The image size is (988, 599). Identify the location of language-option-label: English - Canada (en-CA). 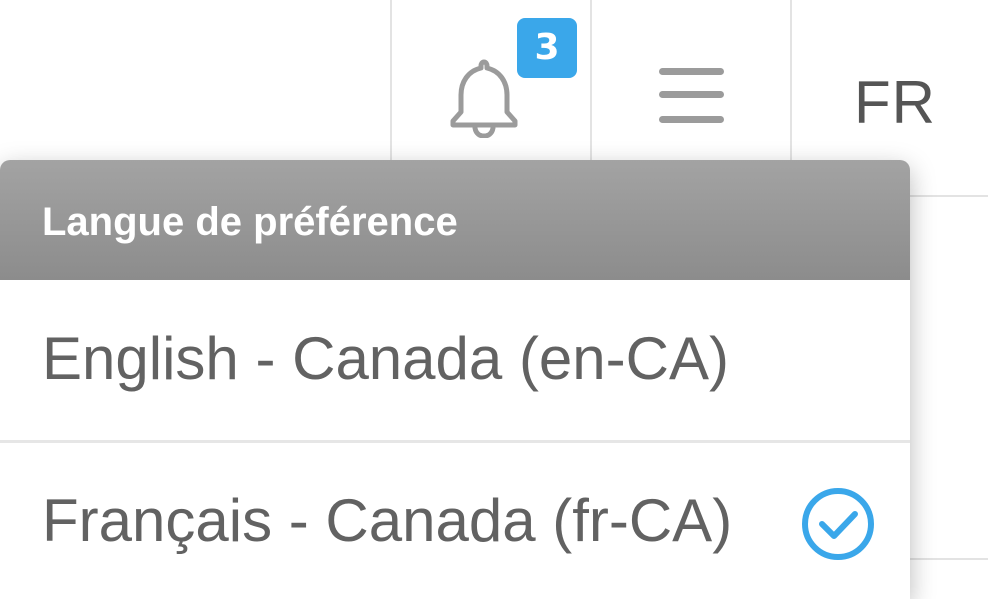
(385, 358).